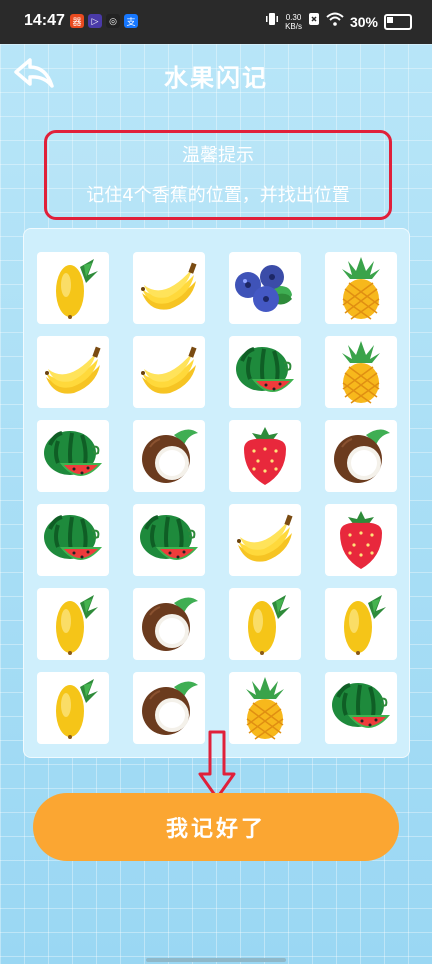 The image size is (432, 964). What do you see at coordinates (44, 20) in the screenshot?
I see `status-time: 14:47` at bounding box center [44, 20].